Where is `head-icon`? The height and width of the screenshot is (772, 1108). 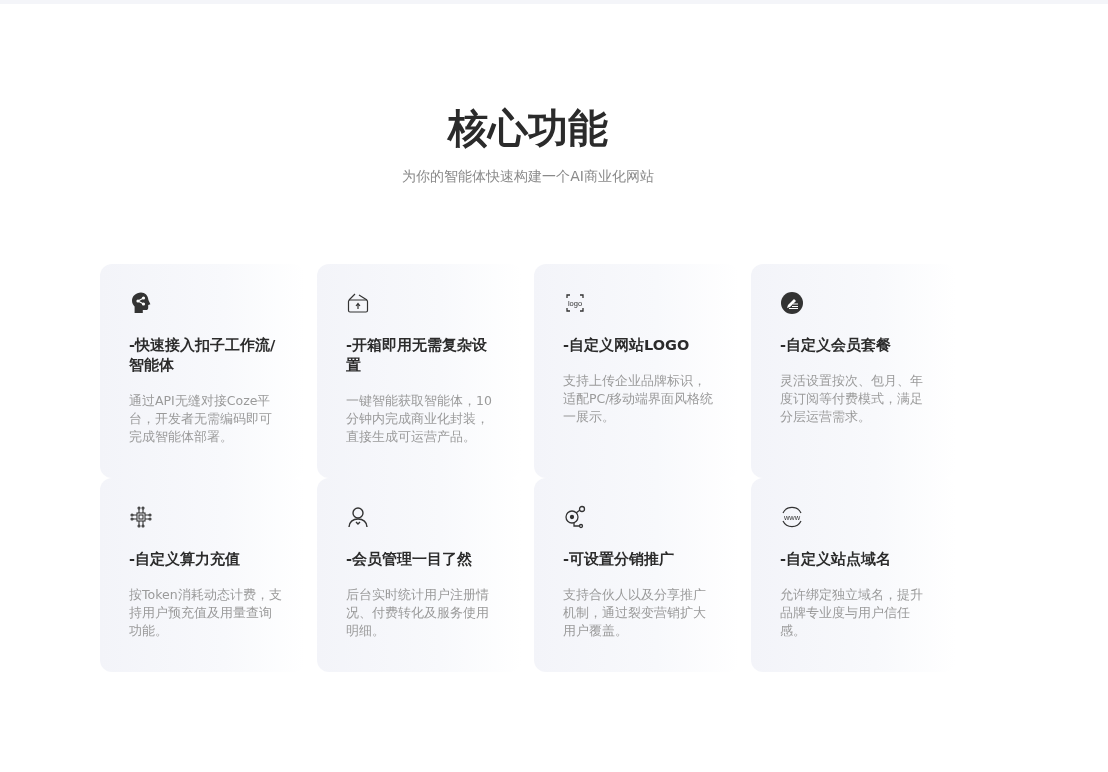
head-icon is located at coordinates (141, 303).